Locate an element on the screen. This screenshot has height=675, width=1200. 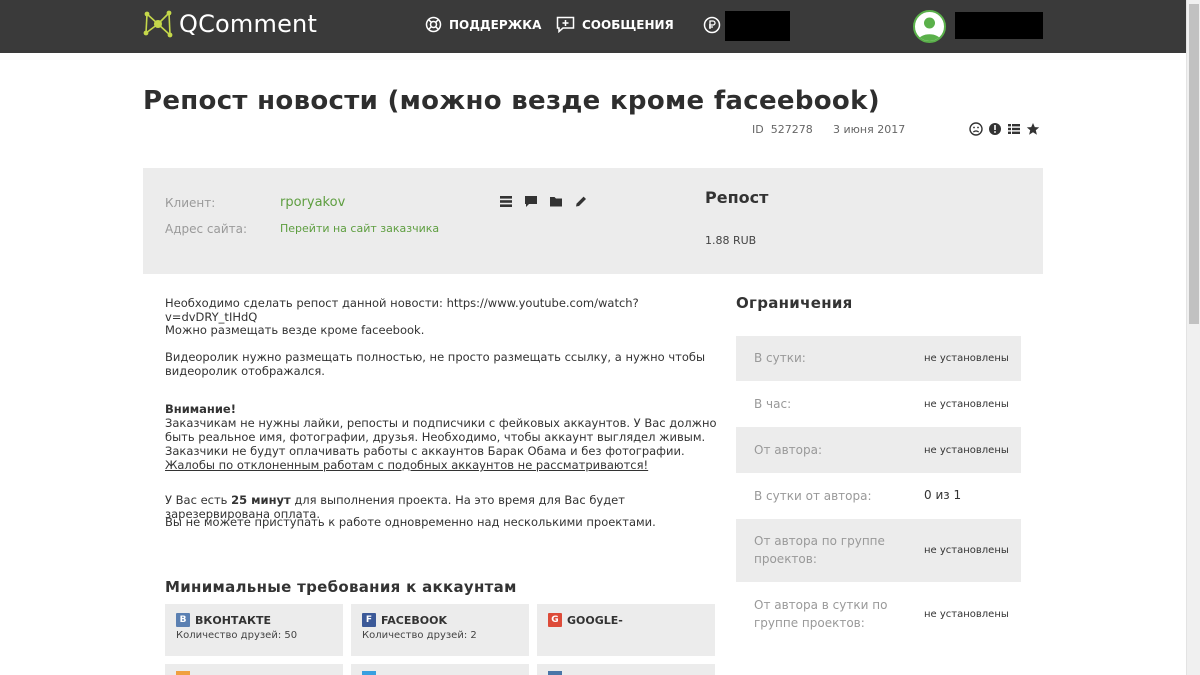
nav-support-label: Поддержка is located at coordinates (495, 24).